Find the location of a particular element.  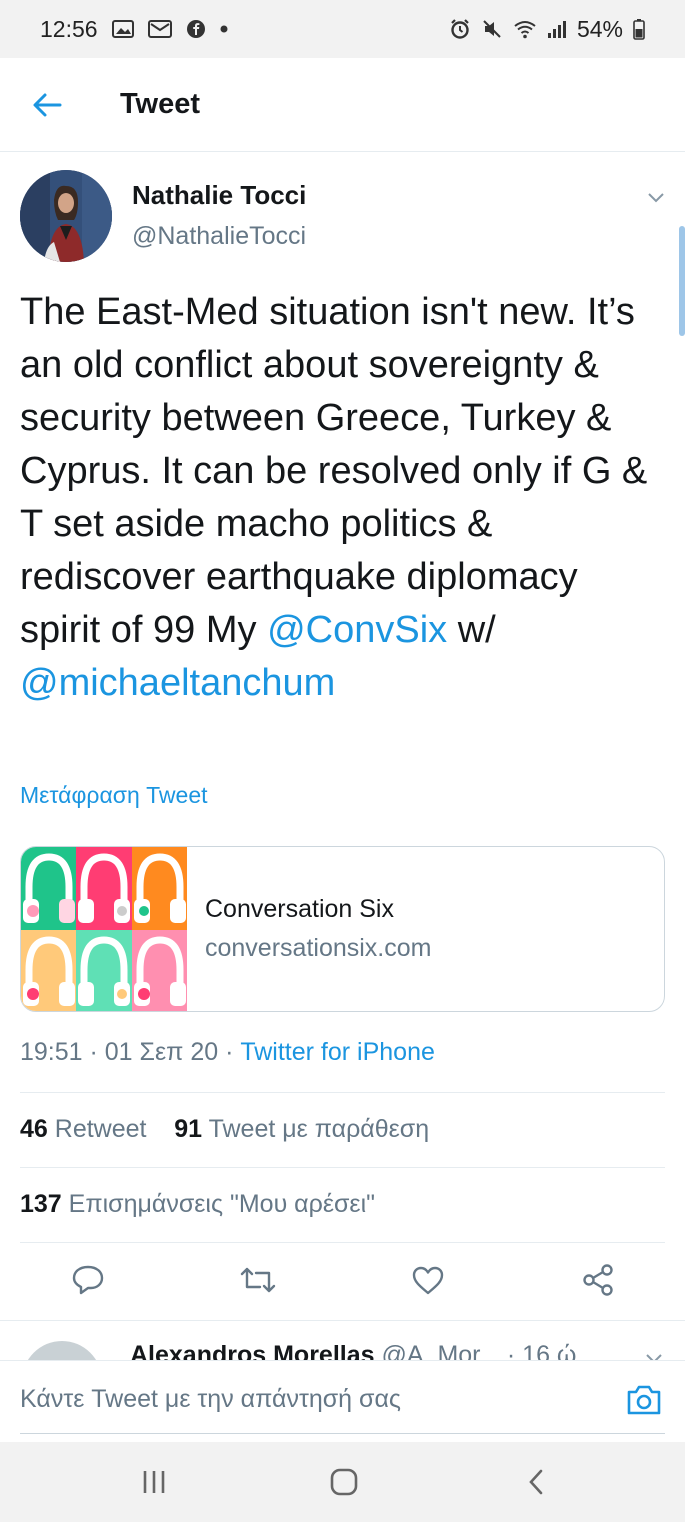

like-icon is located at coordinates (428, 1280).